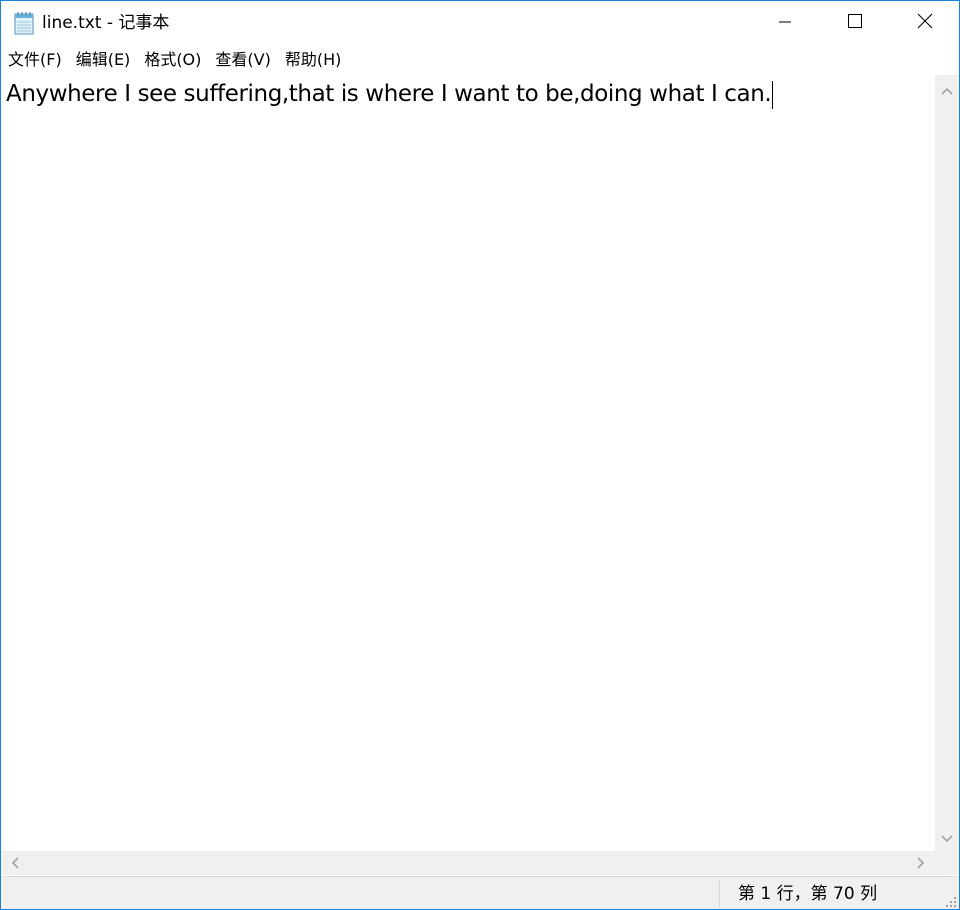 Image resolution: width=960 pixels, height=910 pixels. I want to click on menu-bar: 文件(F) 编辑(E) 格式(O) 查看(V) 帮助(H), so click(480, 60).